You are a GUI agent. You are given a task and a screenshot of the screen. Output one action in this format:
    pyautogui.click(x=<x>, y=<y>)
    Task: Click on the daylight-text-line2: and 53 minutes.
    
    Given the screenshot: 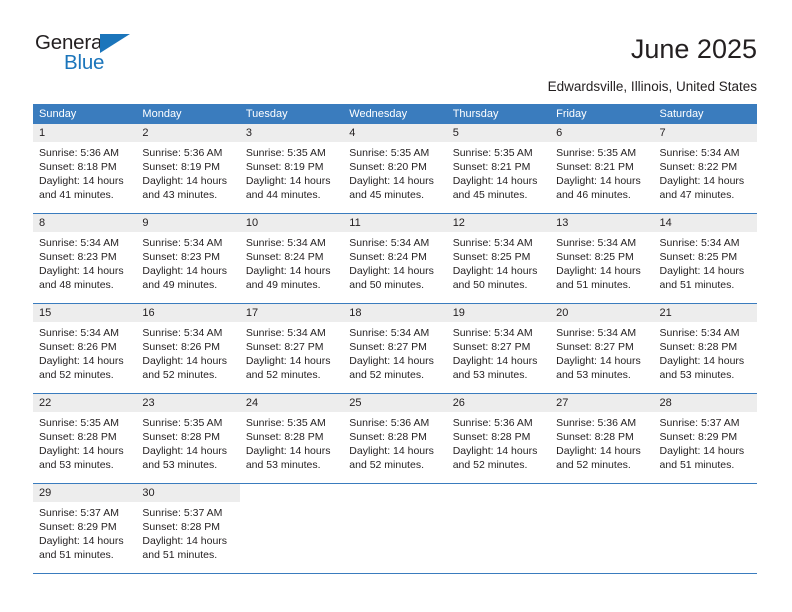 What is the action you would take?
    pyautogui.click(x=593, y=375)
    